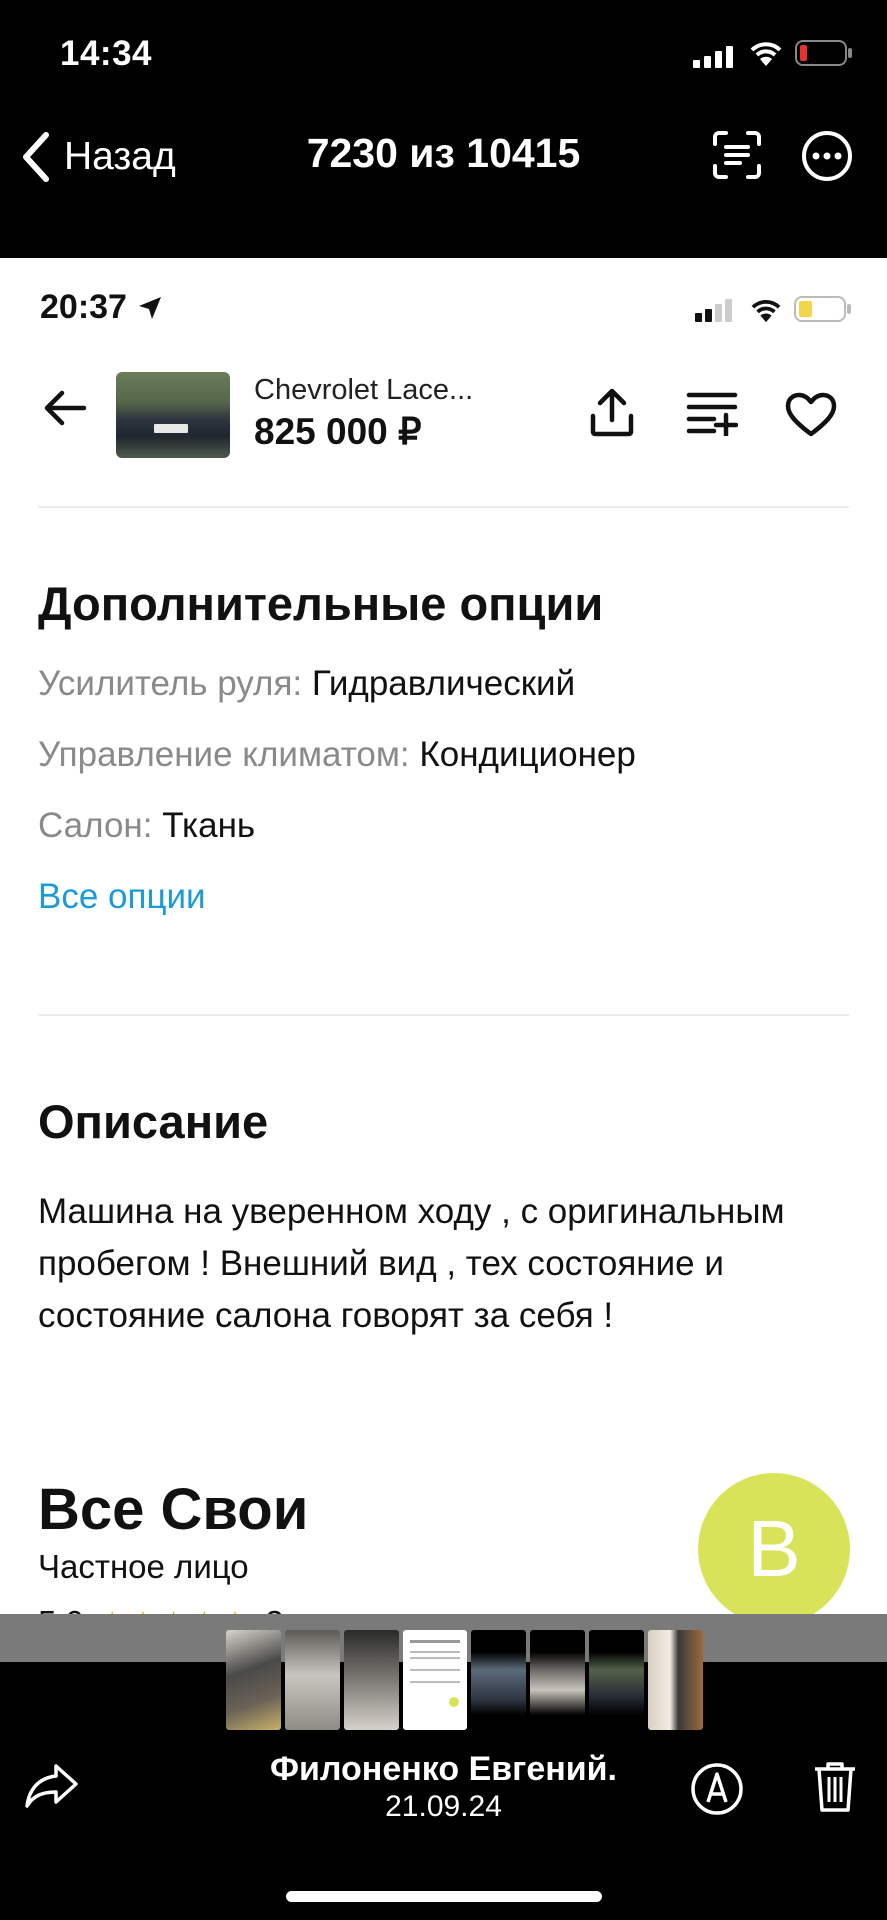 This screenshot has height=1920, width=887. What do you see at coordinates (612, 412) in the screenshot?
I see `share-icon` at bounding box center [612, 412].